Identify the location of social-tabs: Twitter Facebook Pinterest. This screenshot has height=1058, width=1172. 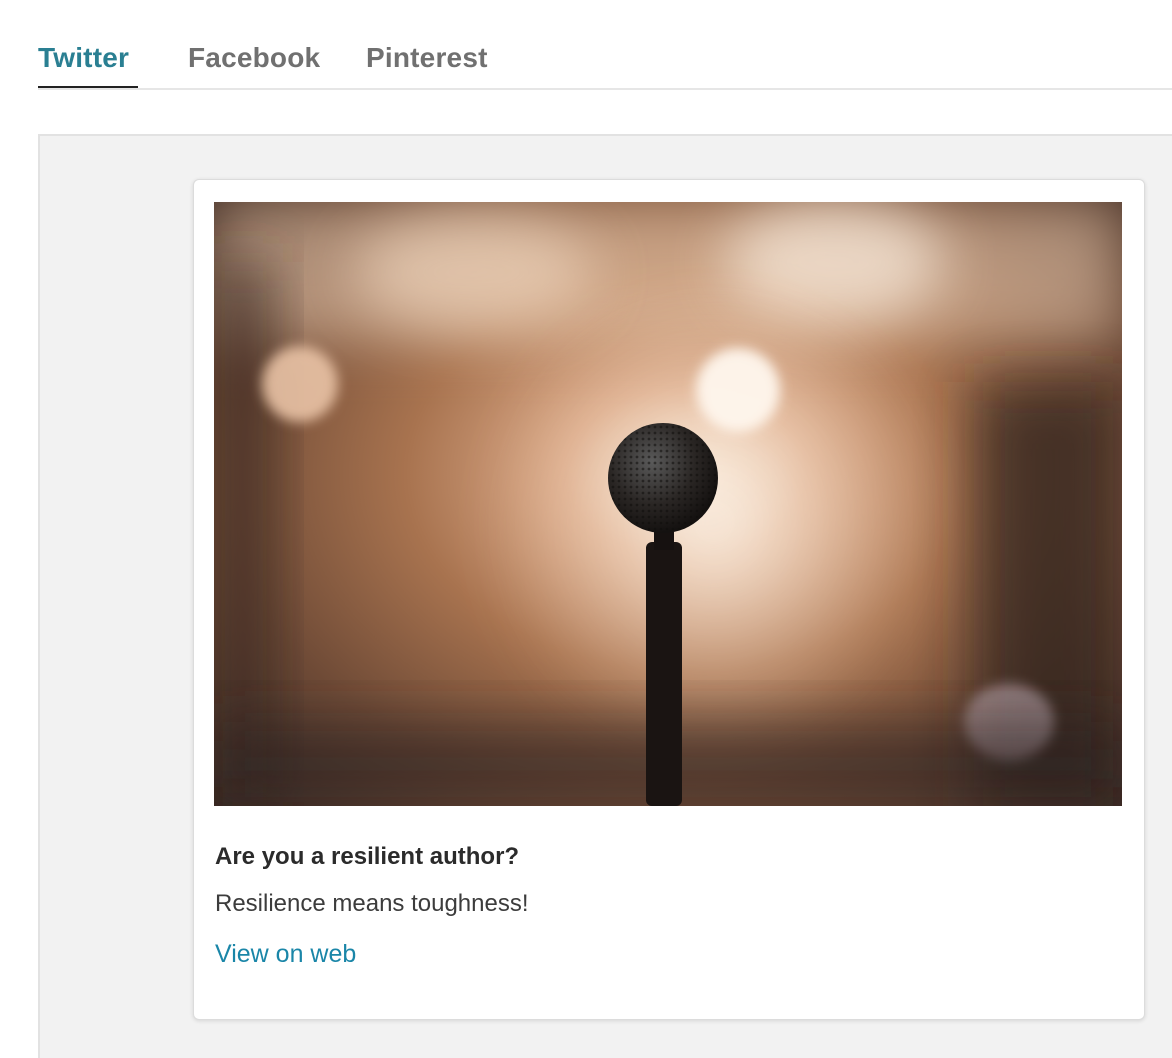
(605, 45).